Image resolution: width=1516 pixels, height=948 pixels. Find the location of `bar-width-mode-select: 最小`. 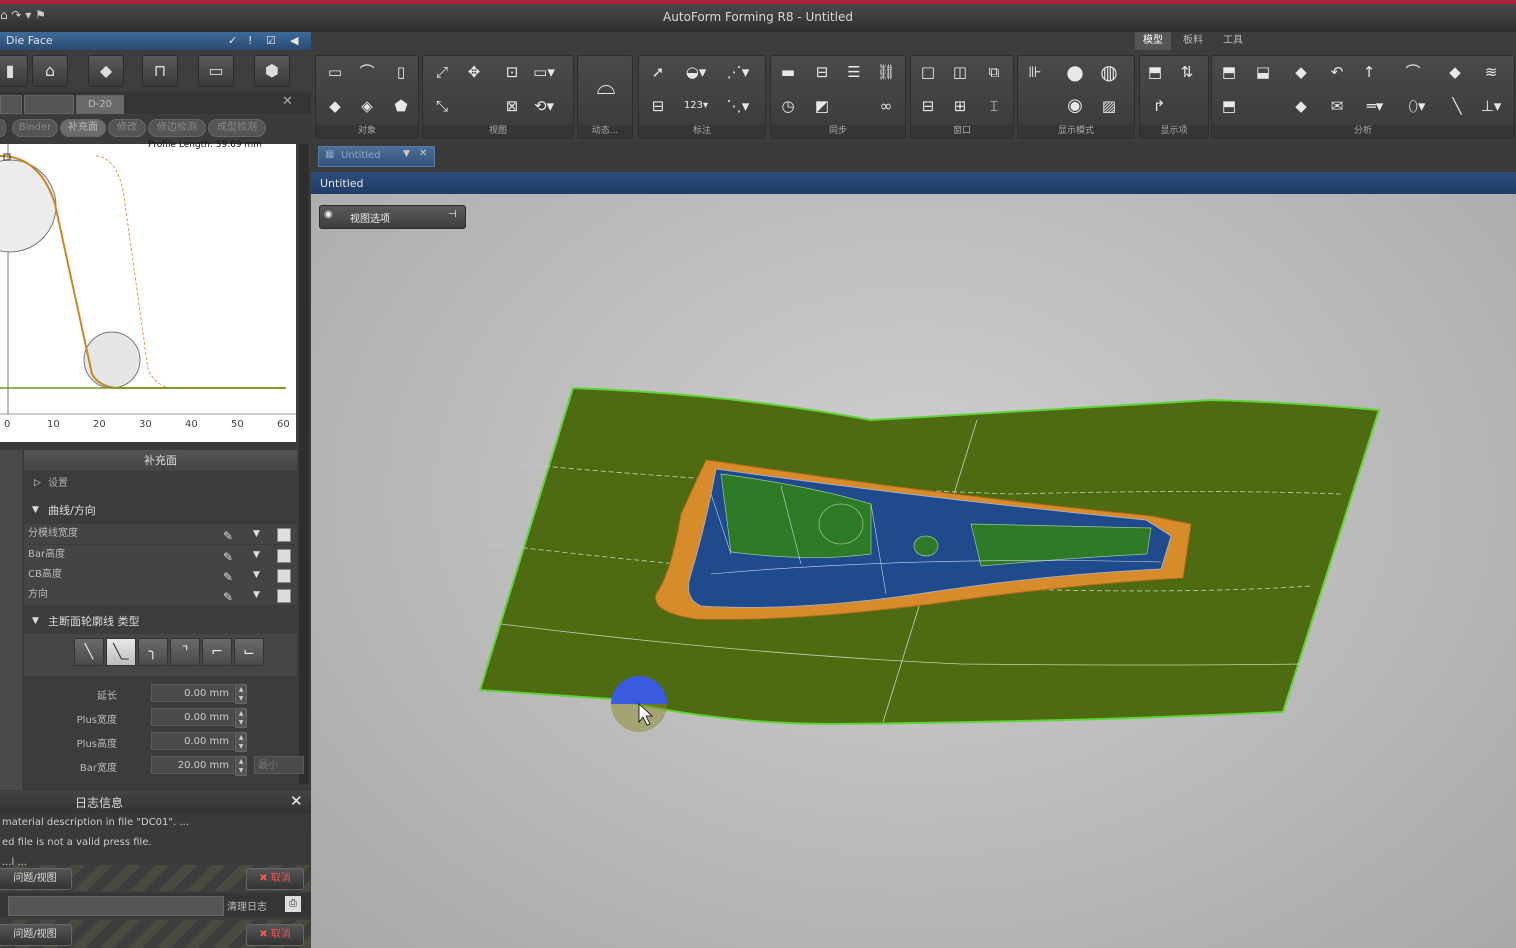

bar-width-mode-select: 最小 is located at coordinates (279, 765).